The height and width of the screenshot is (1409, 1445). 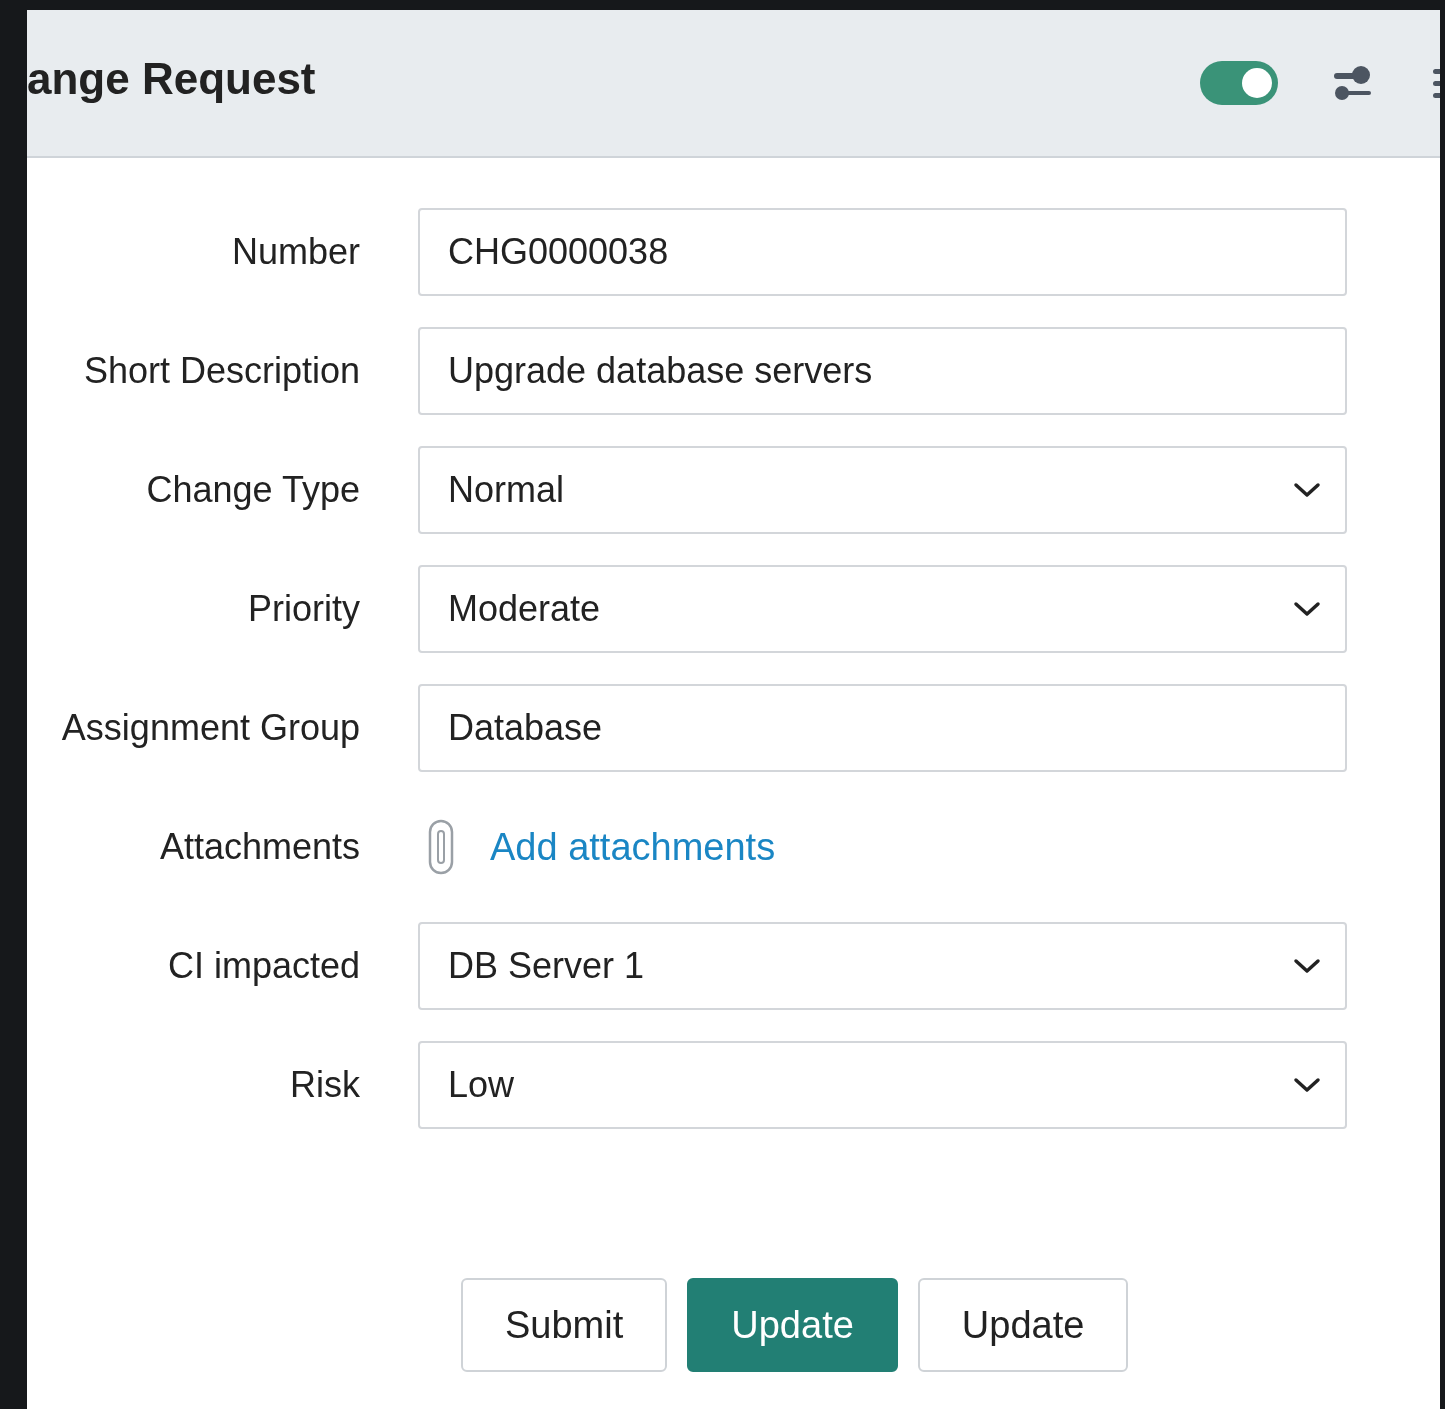 What do you see at coordinates (564, 1325) in the screenshot?
I see `submit-button: Submit` at bounding box center [564, 1325].